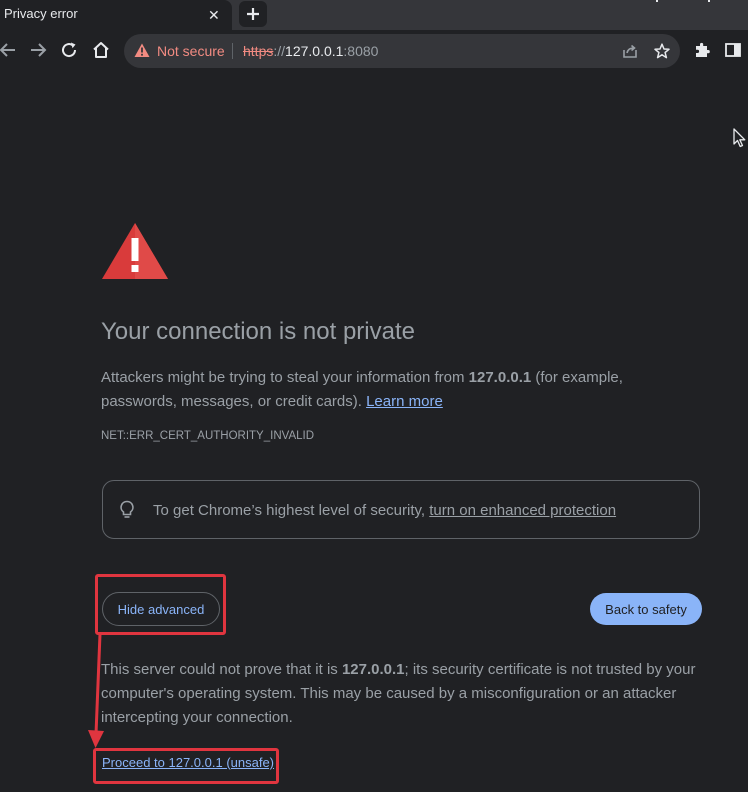 The image size is (748, 792). I want to click on security-chip: Not secure, so click(191, 51).